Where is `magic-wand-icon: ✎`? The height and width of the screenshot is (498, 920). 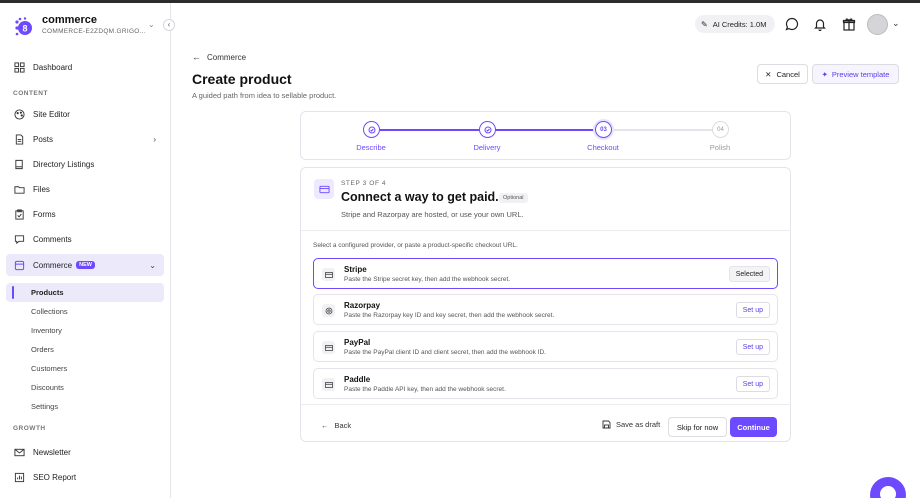
magic-wand-icon: ✎ is located at coordinates (704, 24).